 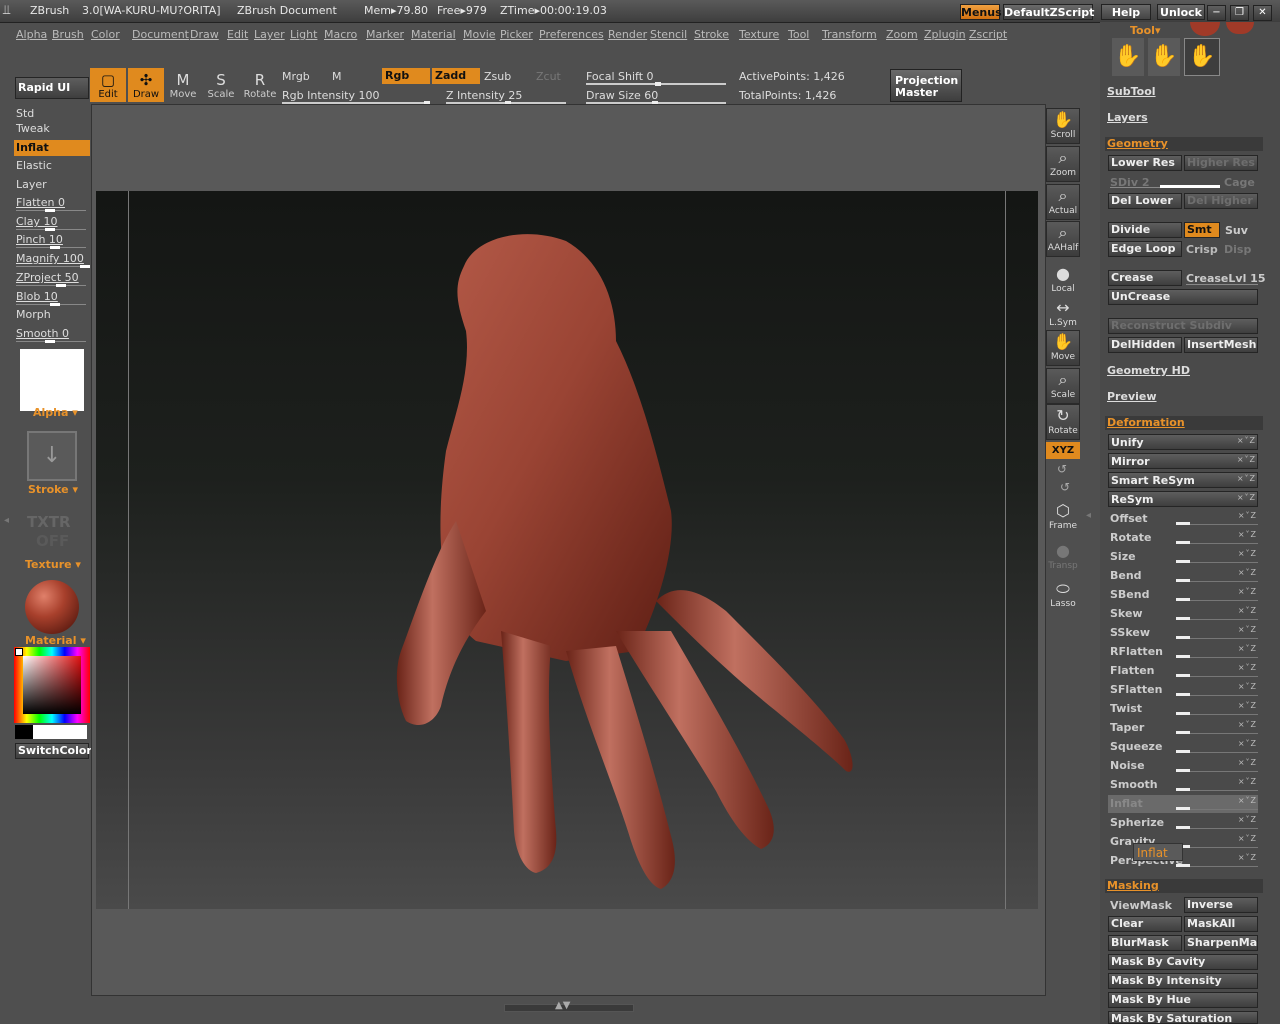 What do you see at coordinates (1148, 370) in the screenshot?
I see `geometry-hd-header: Geometry HD` at bounding box center [1148, 370].